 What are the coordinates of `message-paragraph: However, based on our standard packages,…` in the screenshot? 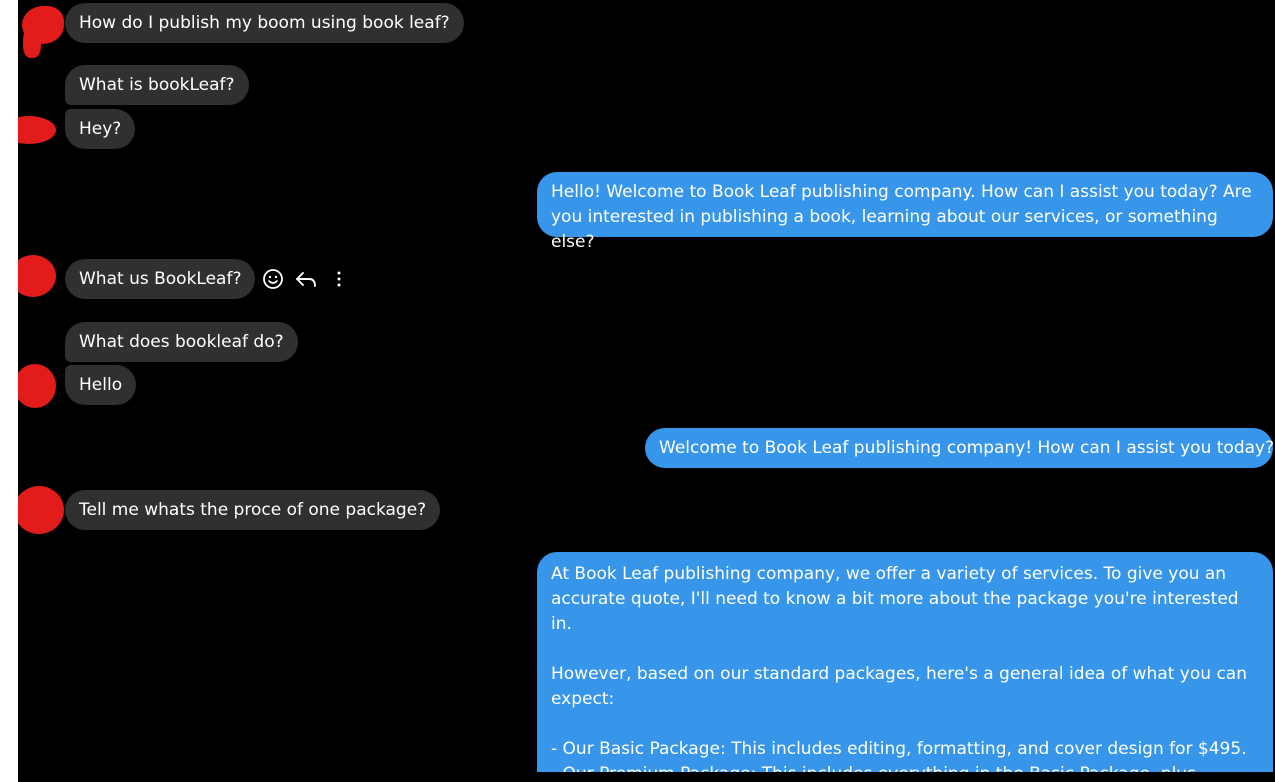 It's located at (899, 686).